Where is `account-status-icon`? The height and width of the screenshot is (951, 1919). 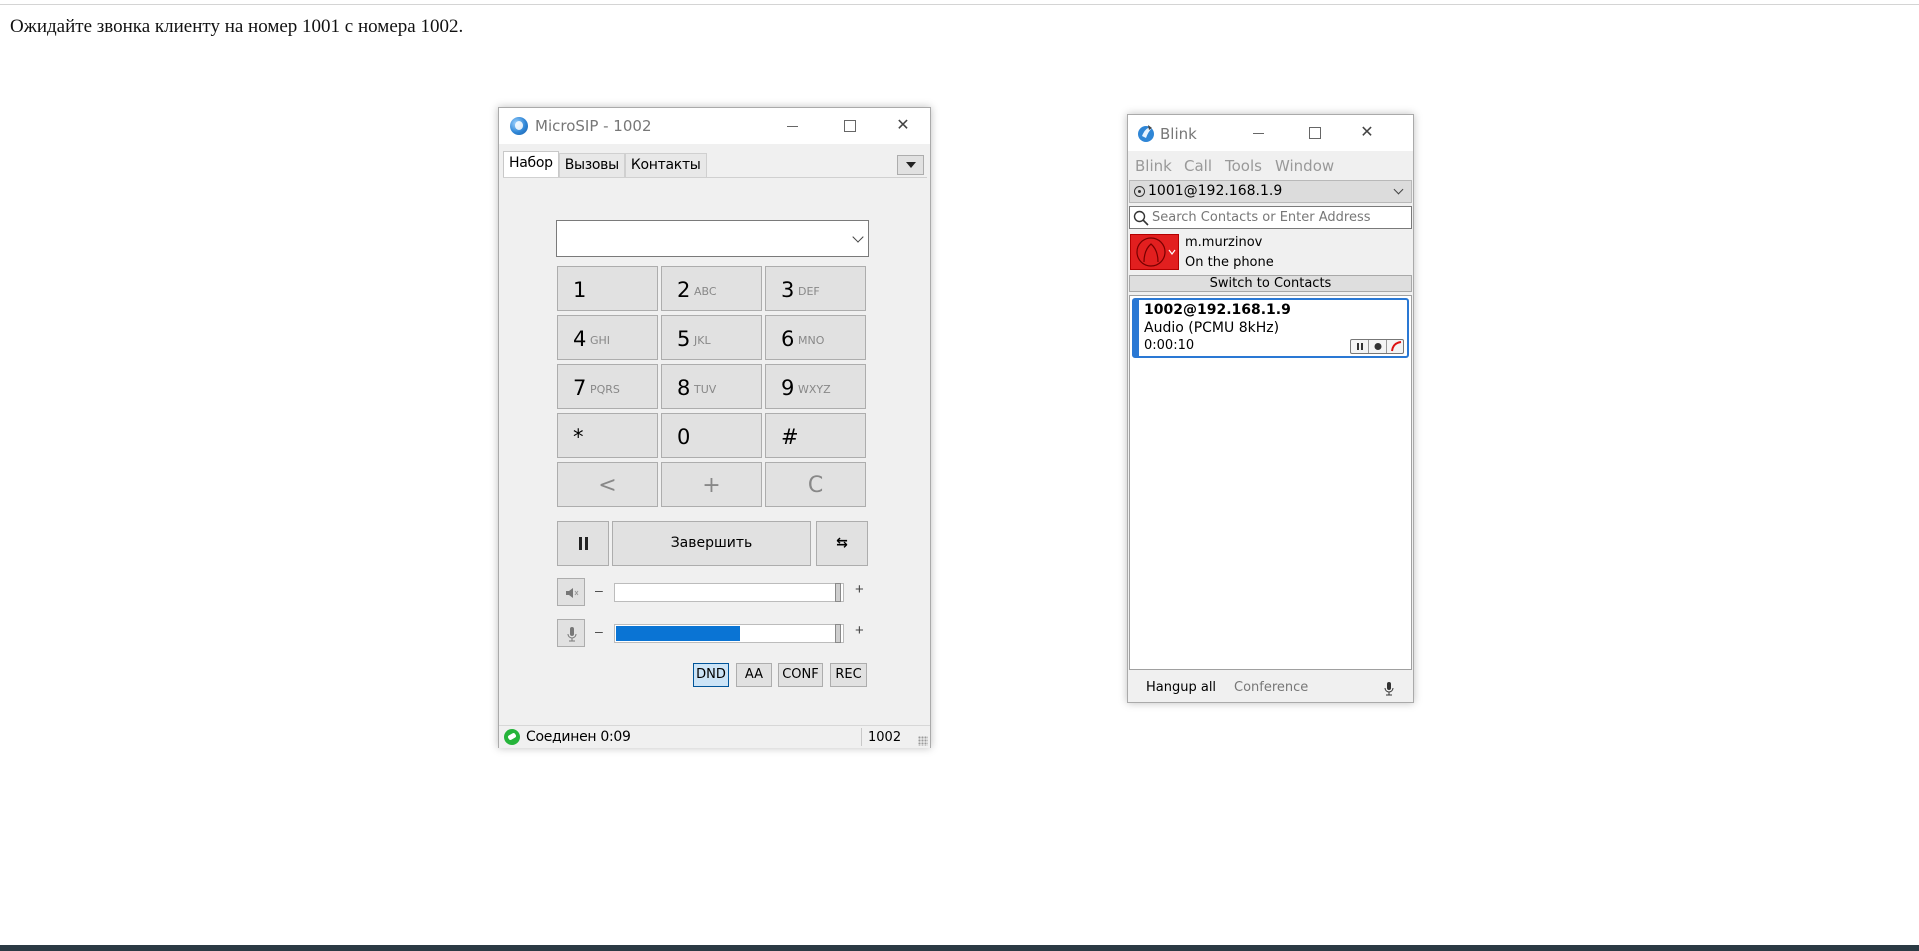 account-status-icon is located at coordinates (1139, 191).